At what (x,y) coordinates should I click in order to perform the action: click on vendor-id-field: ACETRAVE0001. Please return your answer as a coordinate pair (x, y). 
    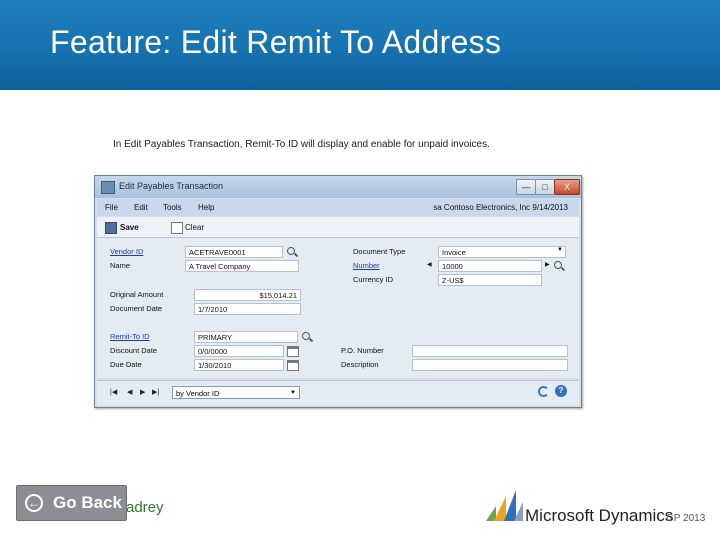
    Looking at the image, I should click on (234, 252).